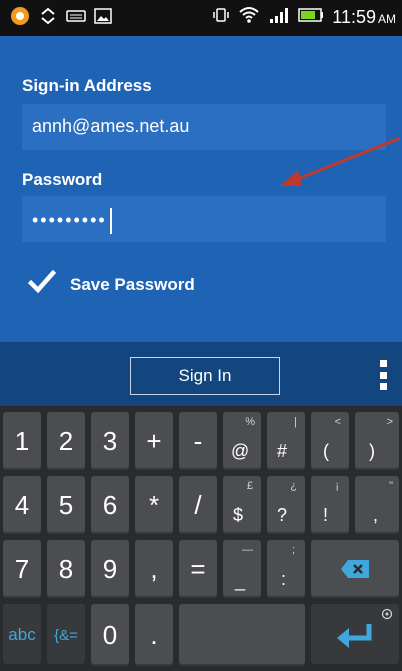 The height and width of the screenshot is (671, 402). I want to click on key-7: 7, so click(22, 569).